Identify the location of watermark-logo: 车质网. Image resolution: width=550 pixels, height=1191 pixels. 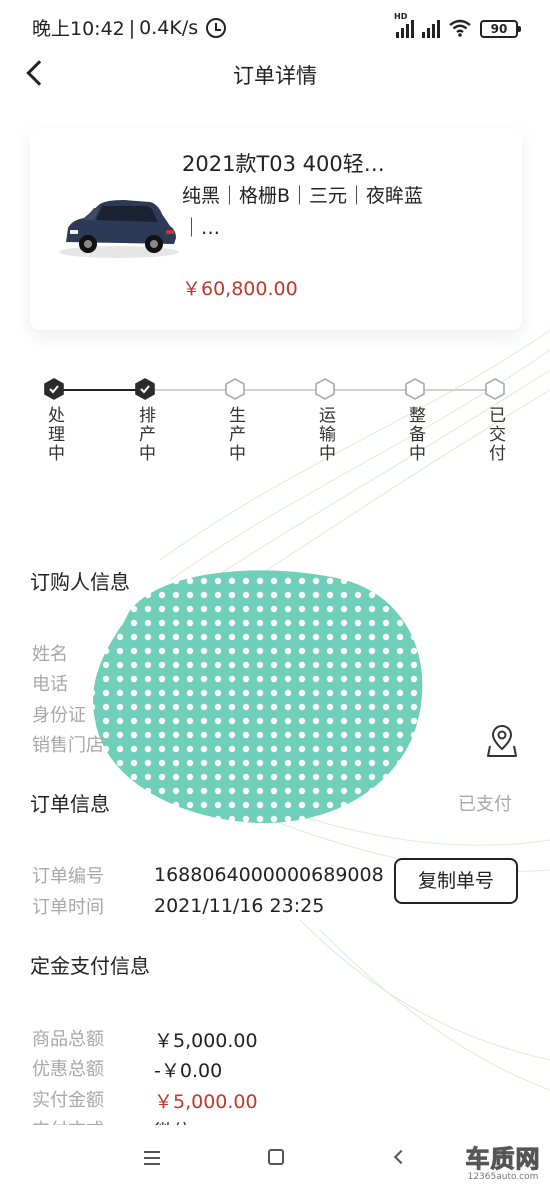
(503, 1159).